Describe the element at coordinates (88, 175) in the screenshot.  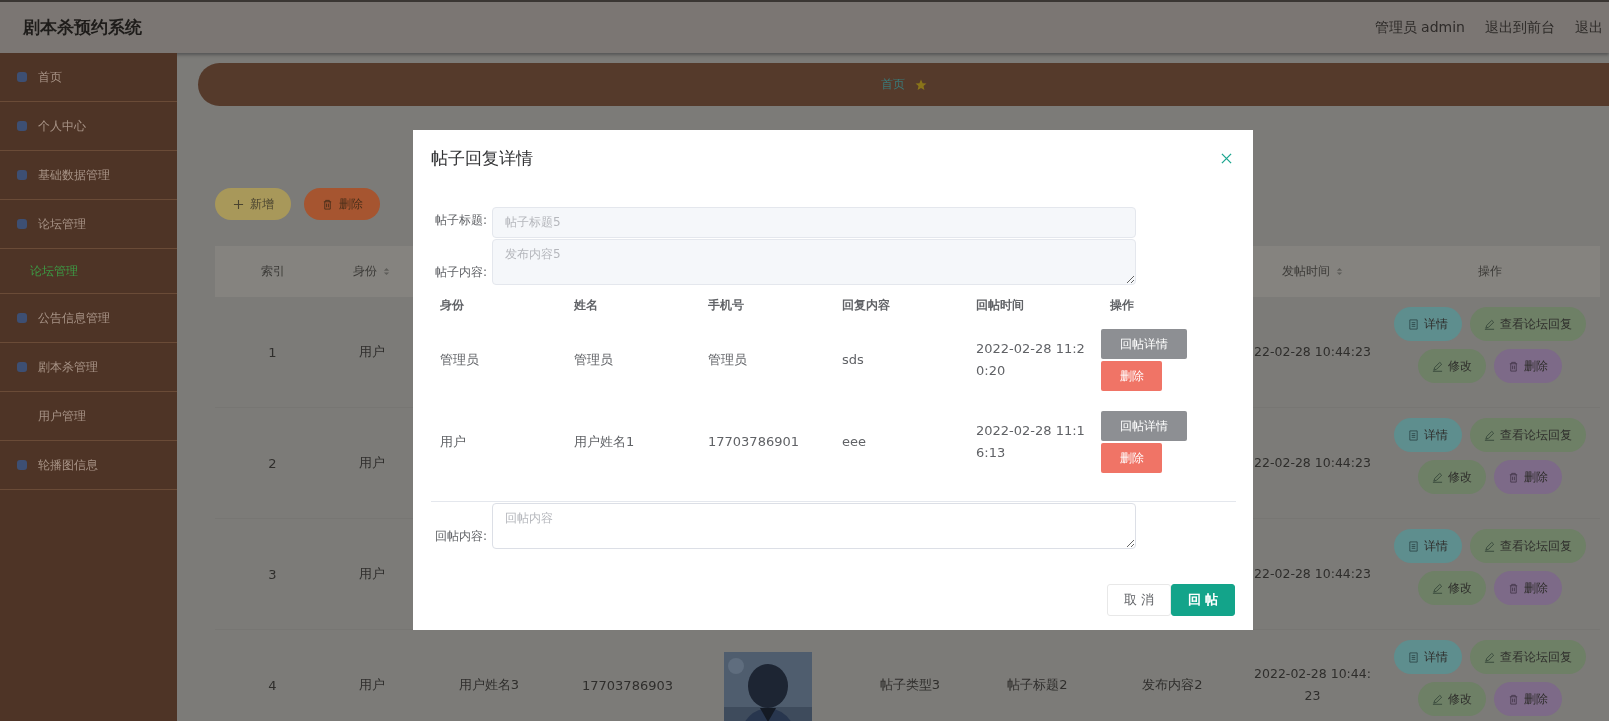
I see `sidebar-item: 基础数据管理` at that location.